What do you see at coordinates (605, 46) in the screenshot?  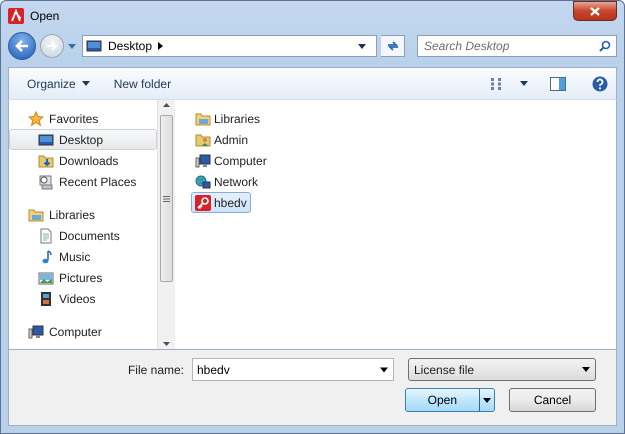 I see `search-icon` at bounding box center [605, 46].